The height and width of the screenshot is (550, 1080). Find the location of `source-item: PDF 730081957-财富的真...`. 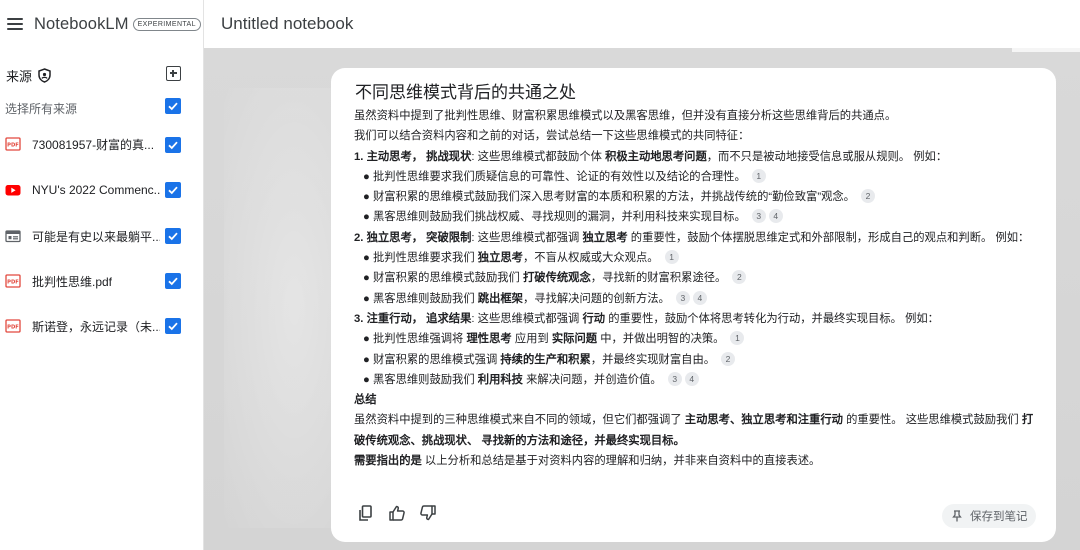

source-item: PDF 730081957-财富的真... is located at coordinates (80, 144).